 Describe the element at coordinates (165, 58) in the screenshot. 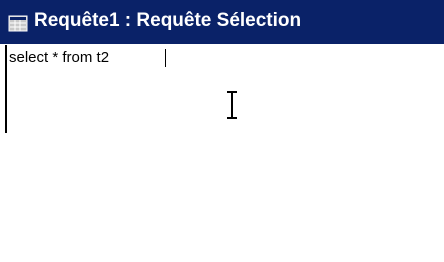

I see `text-caret` at that location.